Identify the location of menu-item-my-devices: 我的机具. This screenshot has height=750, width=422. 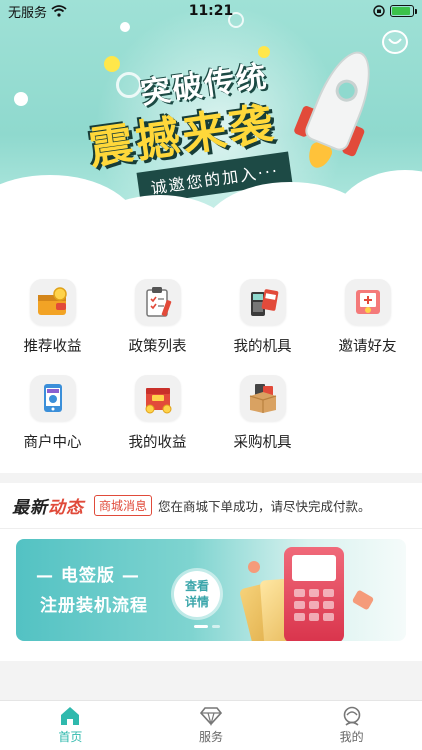
(262, 317).